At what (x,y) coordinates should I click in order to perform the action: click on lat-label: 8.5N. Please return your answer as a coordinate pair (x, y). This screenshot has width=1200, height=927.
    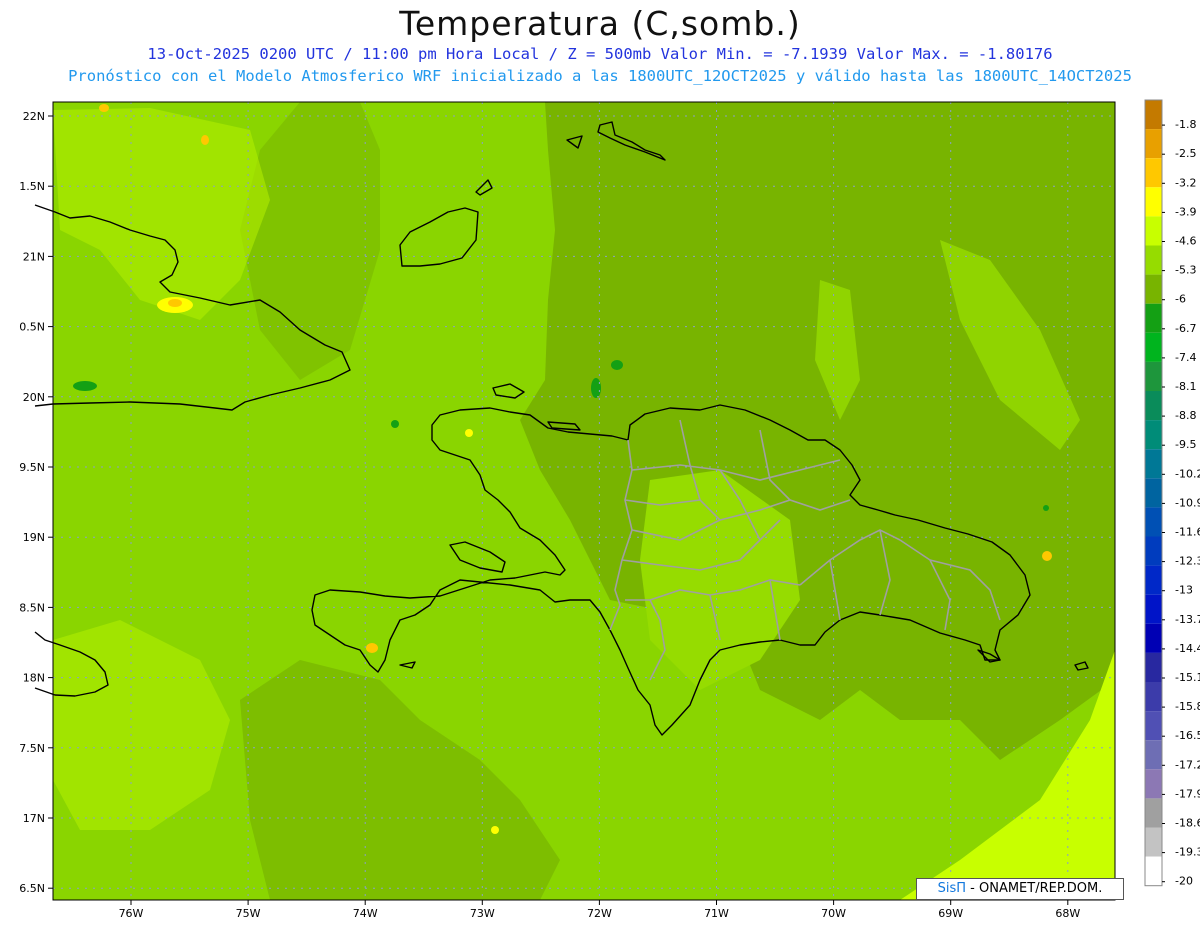
    Looking at the image, I should click on (32, 607).